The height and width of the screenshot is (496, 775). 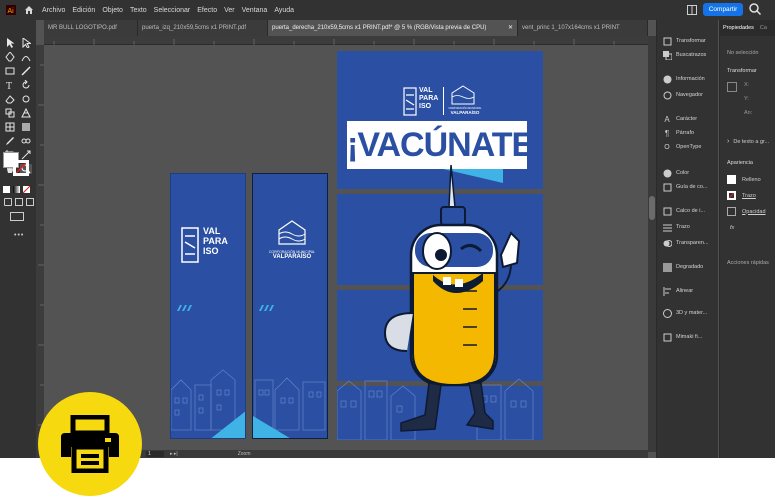 What do you see at coordinates (688, 119) in the screenshot?
I see `panel-caracter: A Carácter` at bounding box center [688, 119].